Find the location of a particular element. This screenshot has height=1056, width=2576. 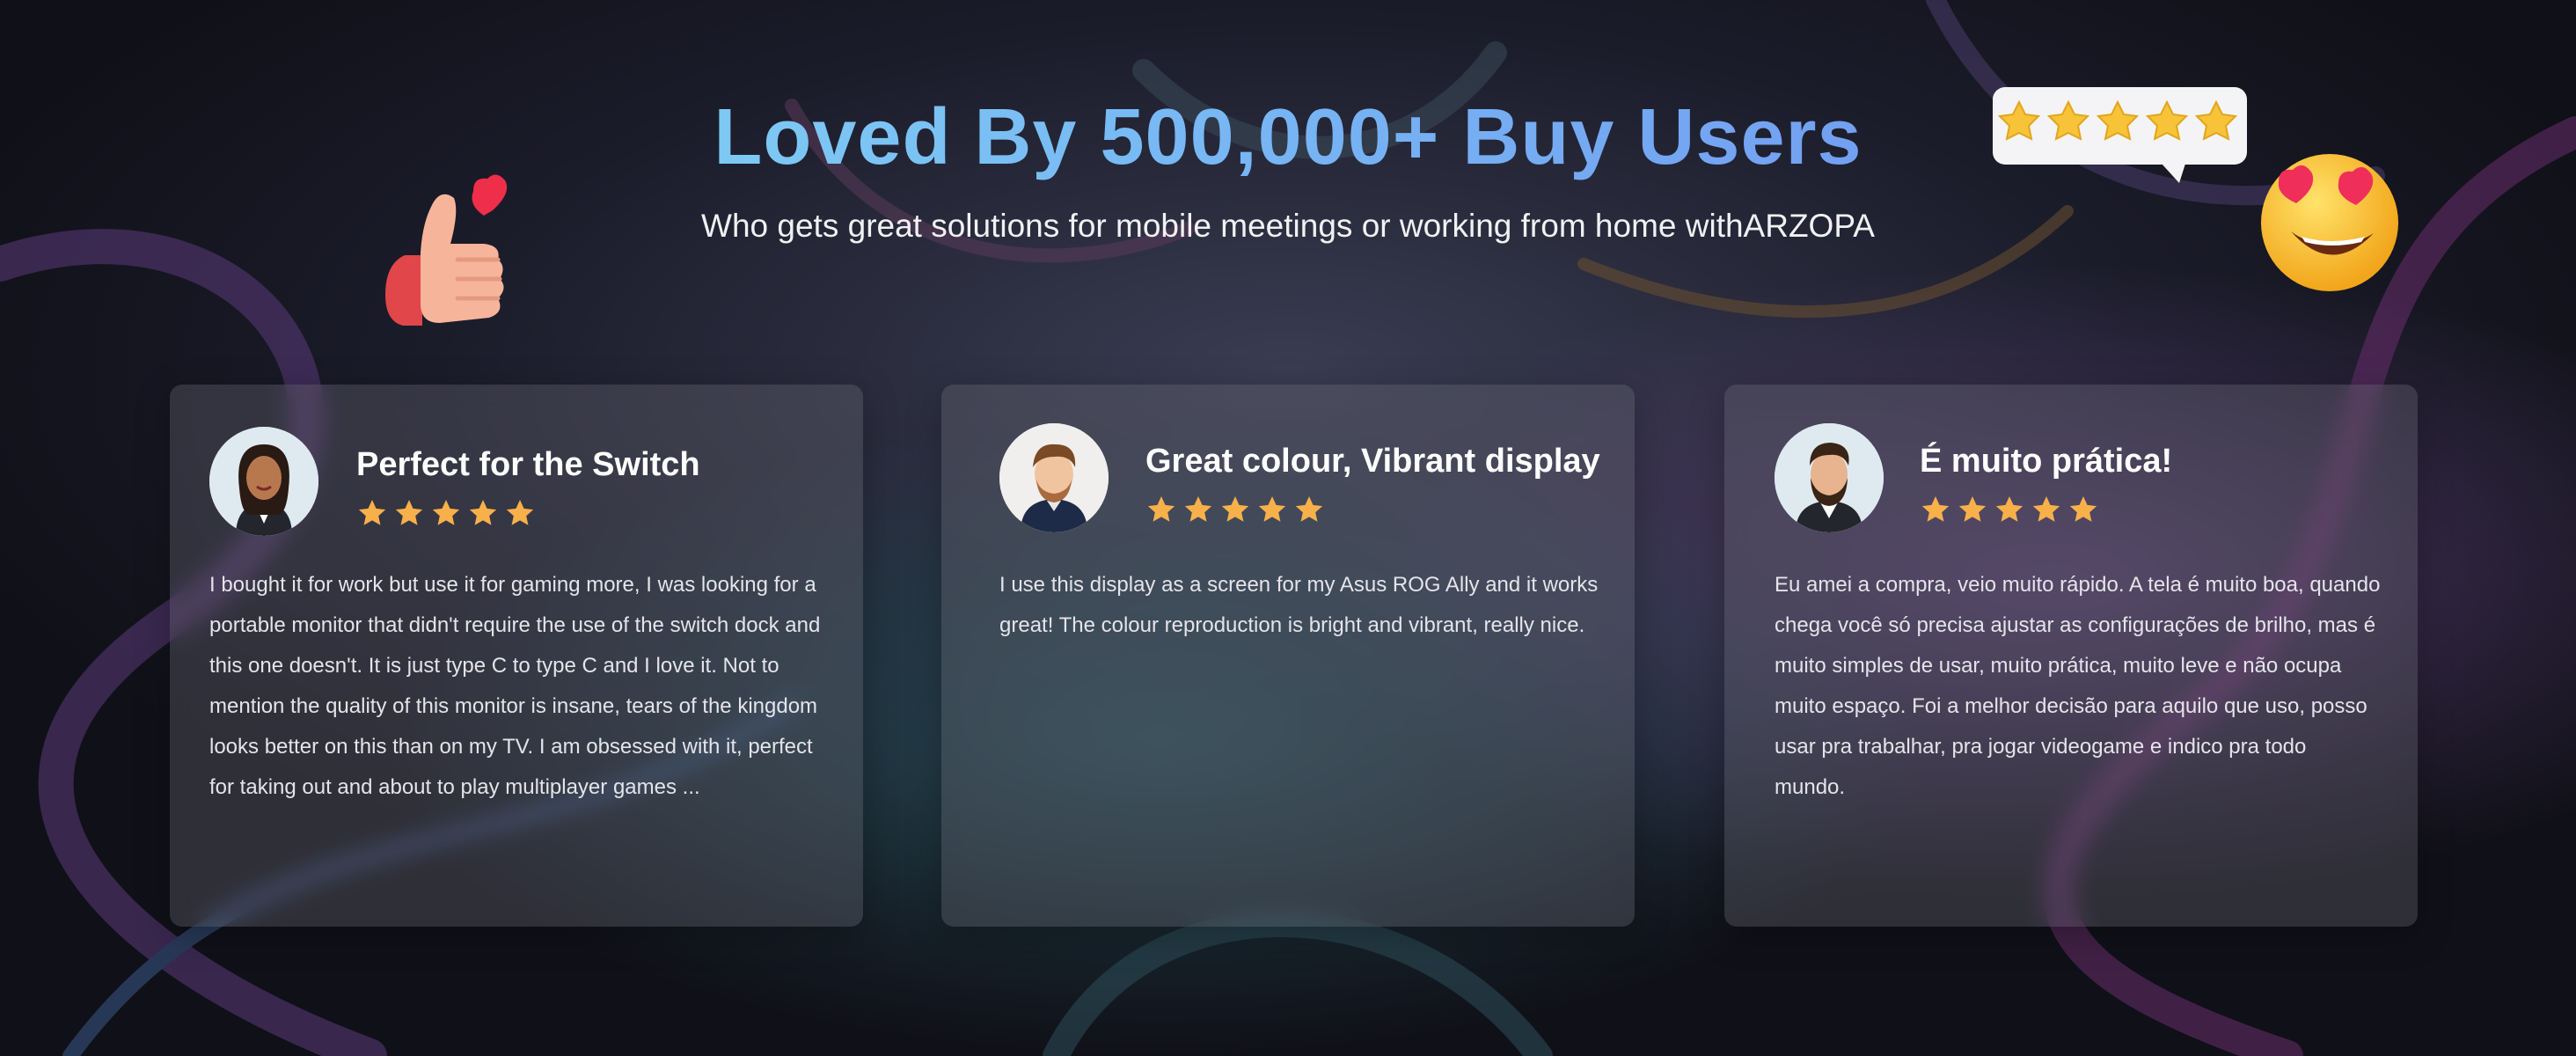

five-star-speech-bubble-icon is located at coordinates (2120, 135).